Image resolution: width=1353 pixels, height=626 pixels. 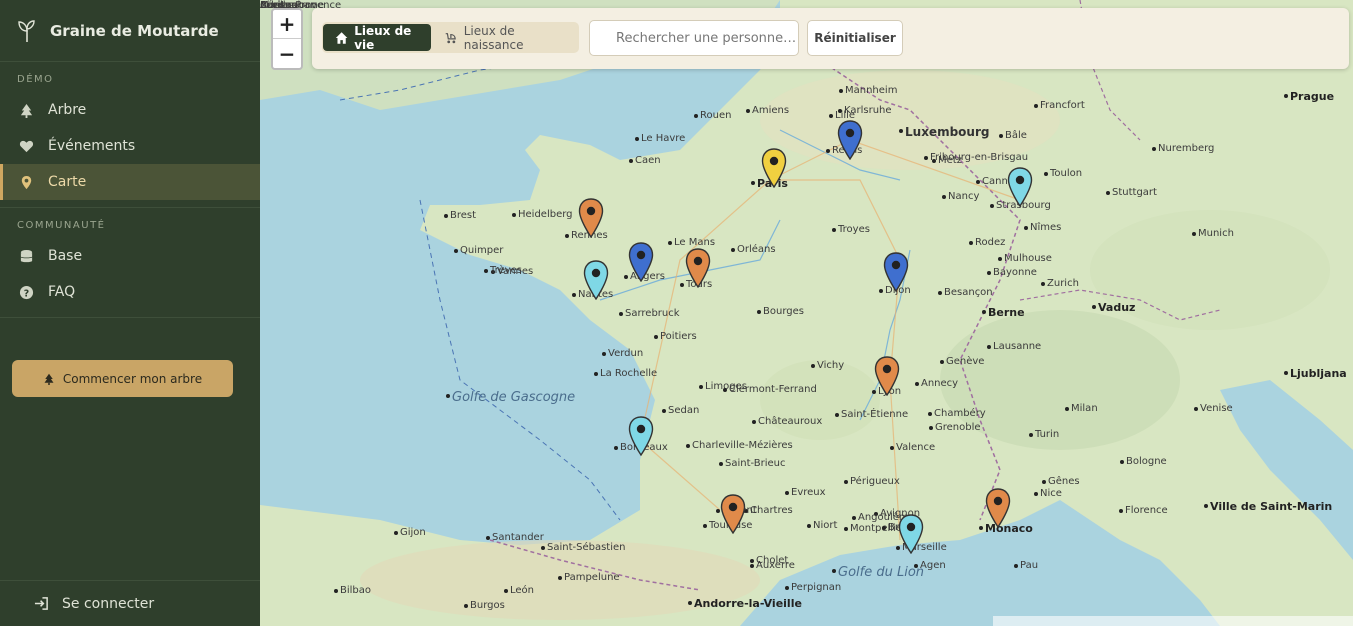 What do you see at coordinates (933, 565) in the screenshot?
I see `place-label: Agen` at bounding box center [933, 565].